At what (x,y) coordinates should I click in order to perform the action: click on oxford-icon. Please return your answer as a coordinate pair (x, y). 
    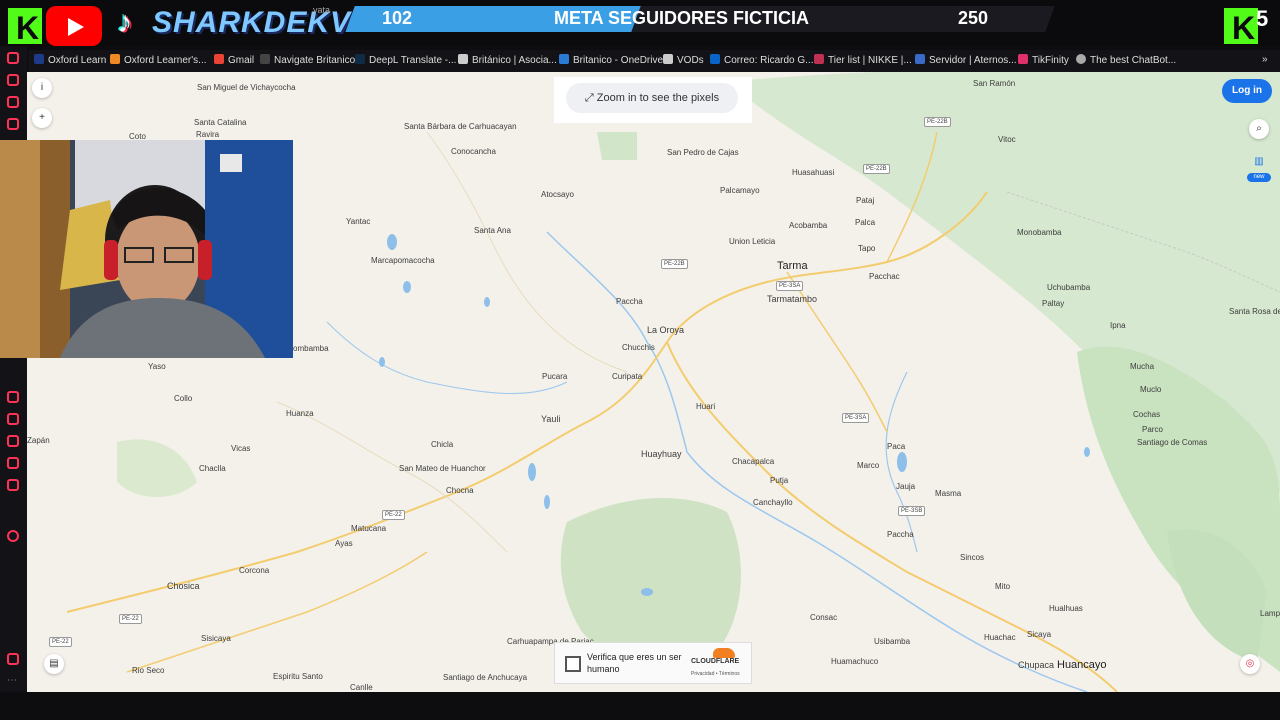
    Looking at the image, I should click on (115, 59).